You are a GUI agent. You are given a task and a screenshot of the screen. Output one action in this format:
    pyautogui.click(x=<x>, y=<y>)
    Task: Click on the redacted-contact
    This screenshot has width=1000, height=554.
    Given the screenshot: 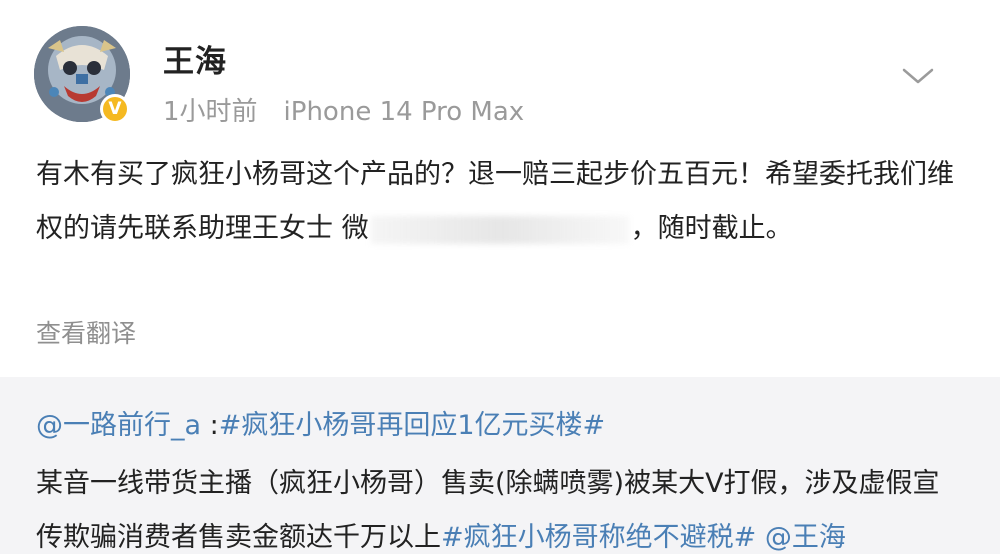 What is the action you would take?
    pyautogui.click(x=499, y=229)
    